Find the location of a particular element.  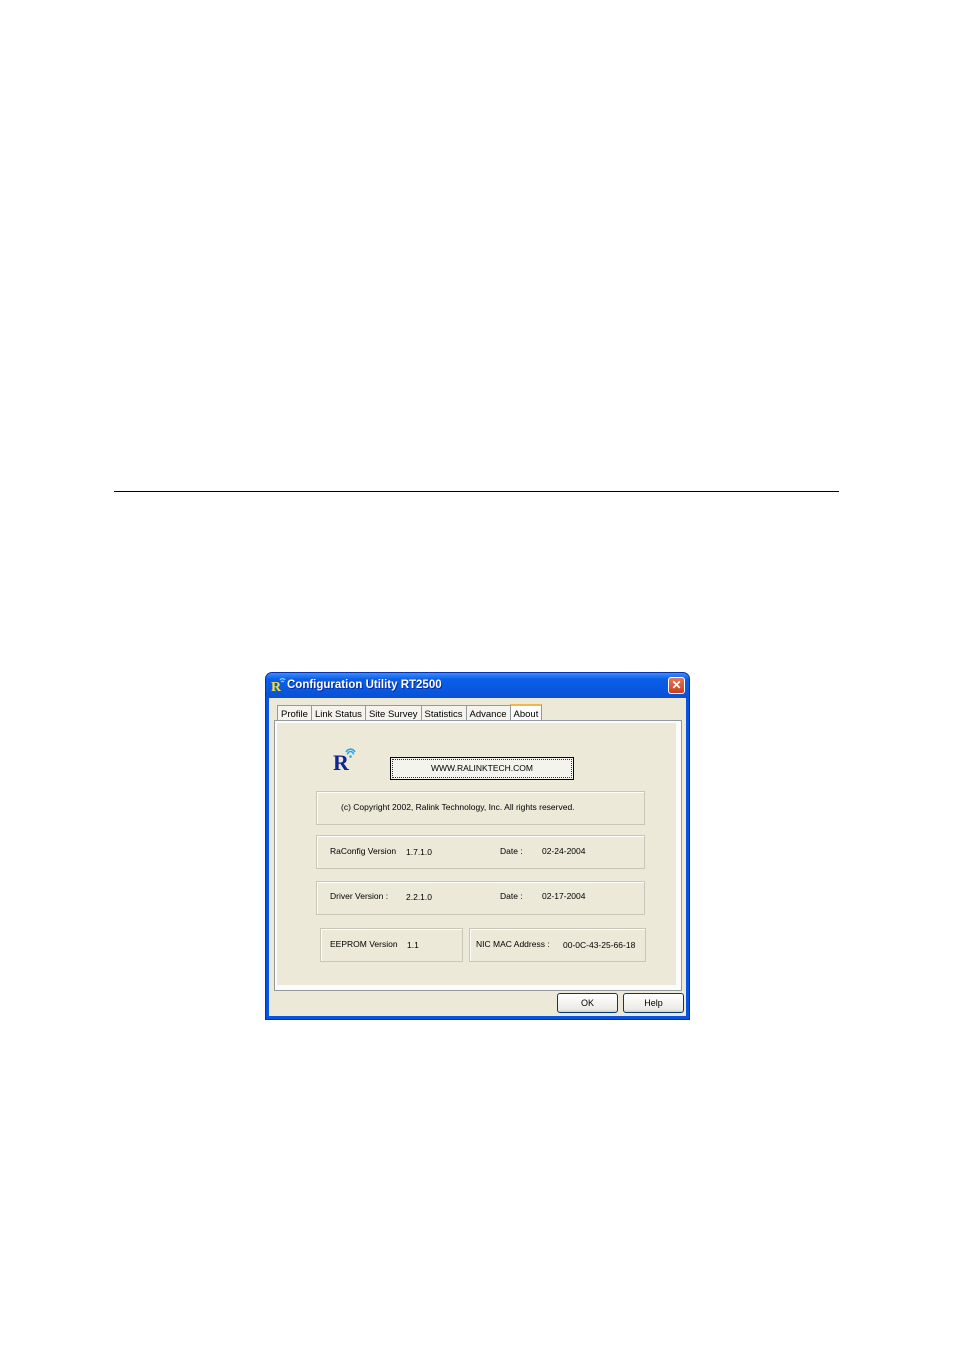

tab-link-status: Link Status is located at coordinates (338, 713).